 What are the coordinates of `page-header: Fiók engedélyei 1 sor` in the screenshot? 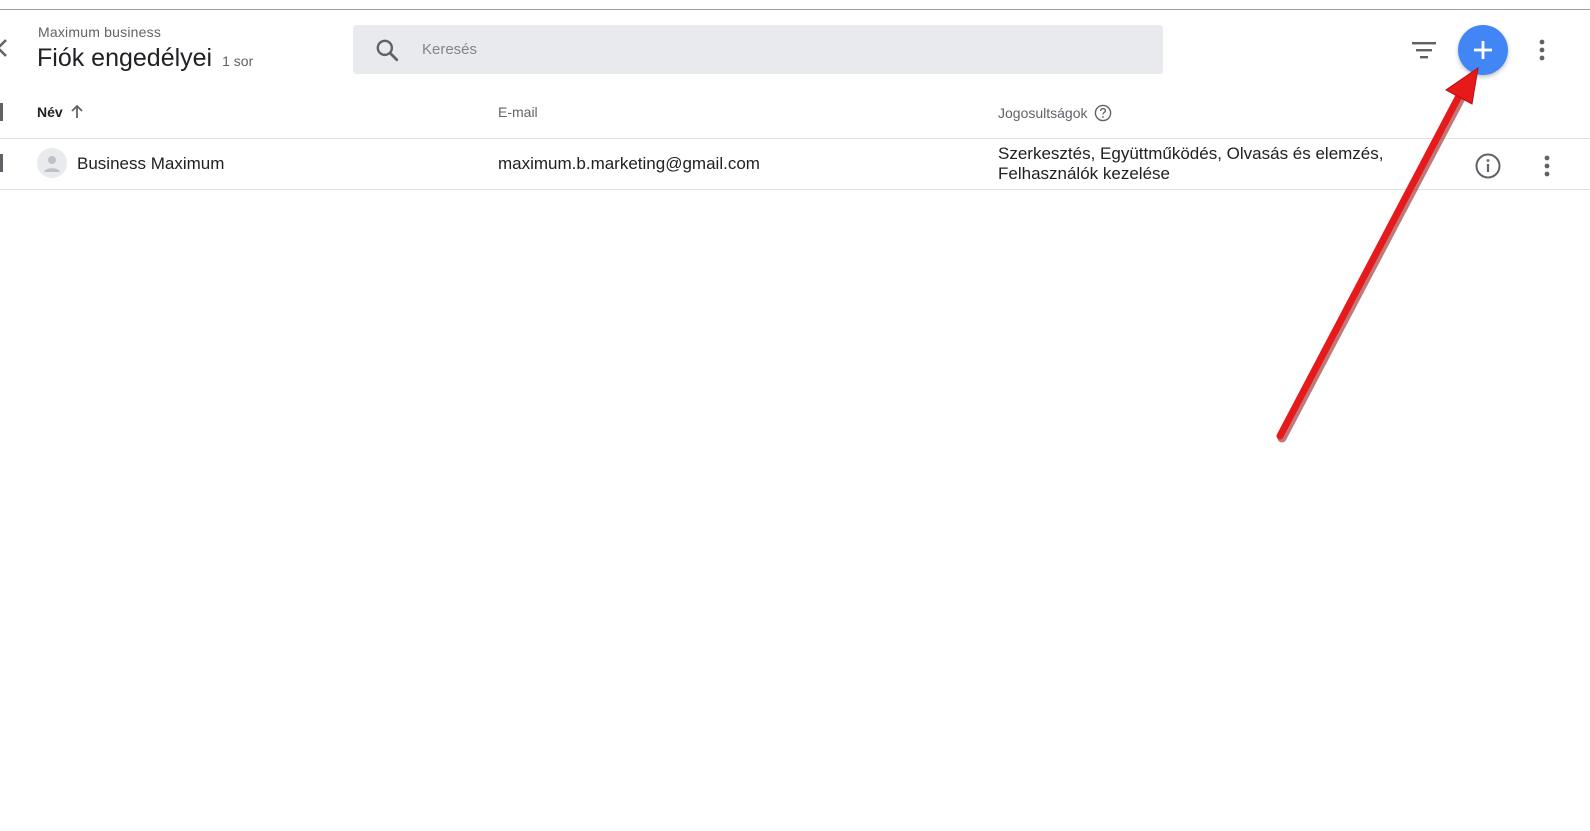 It's located at (145, 58).